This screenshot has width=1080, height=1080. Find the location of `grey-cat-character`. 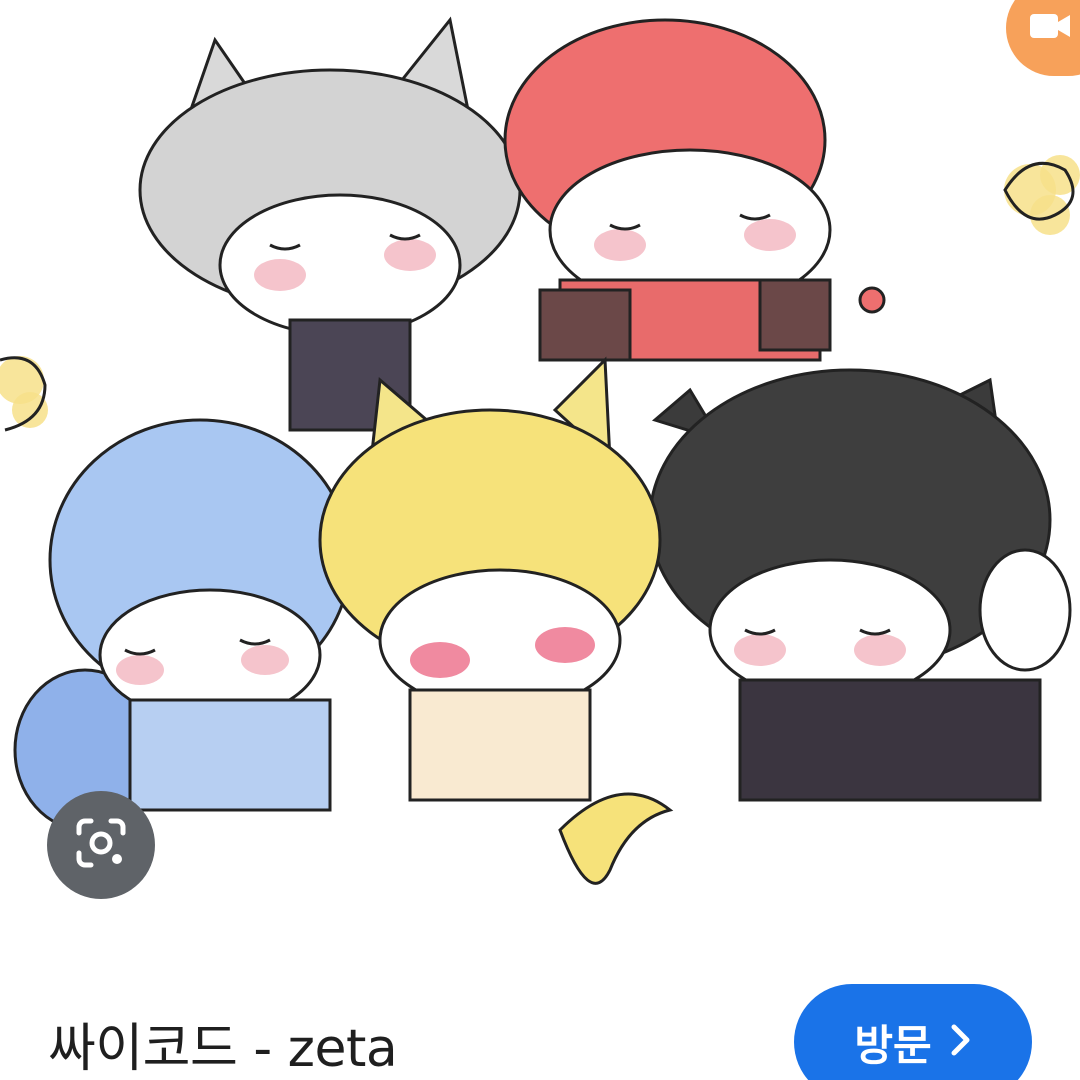

grey-cat-character is located at coordinates (330, 224).